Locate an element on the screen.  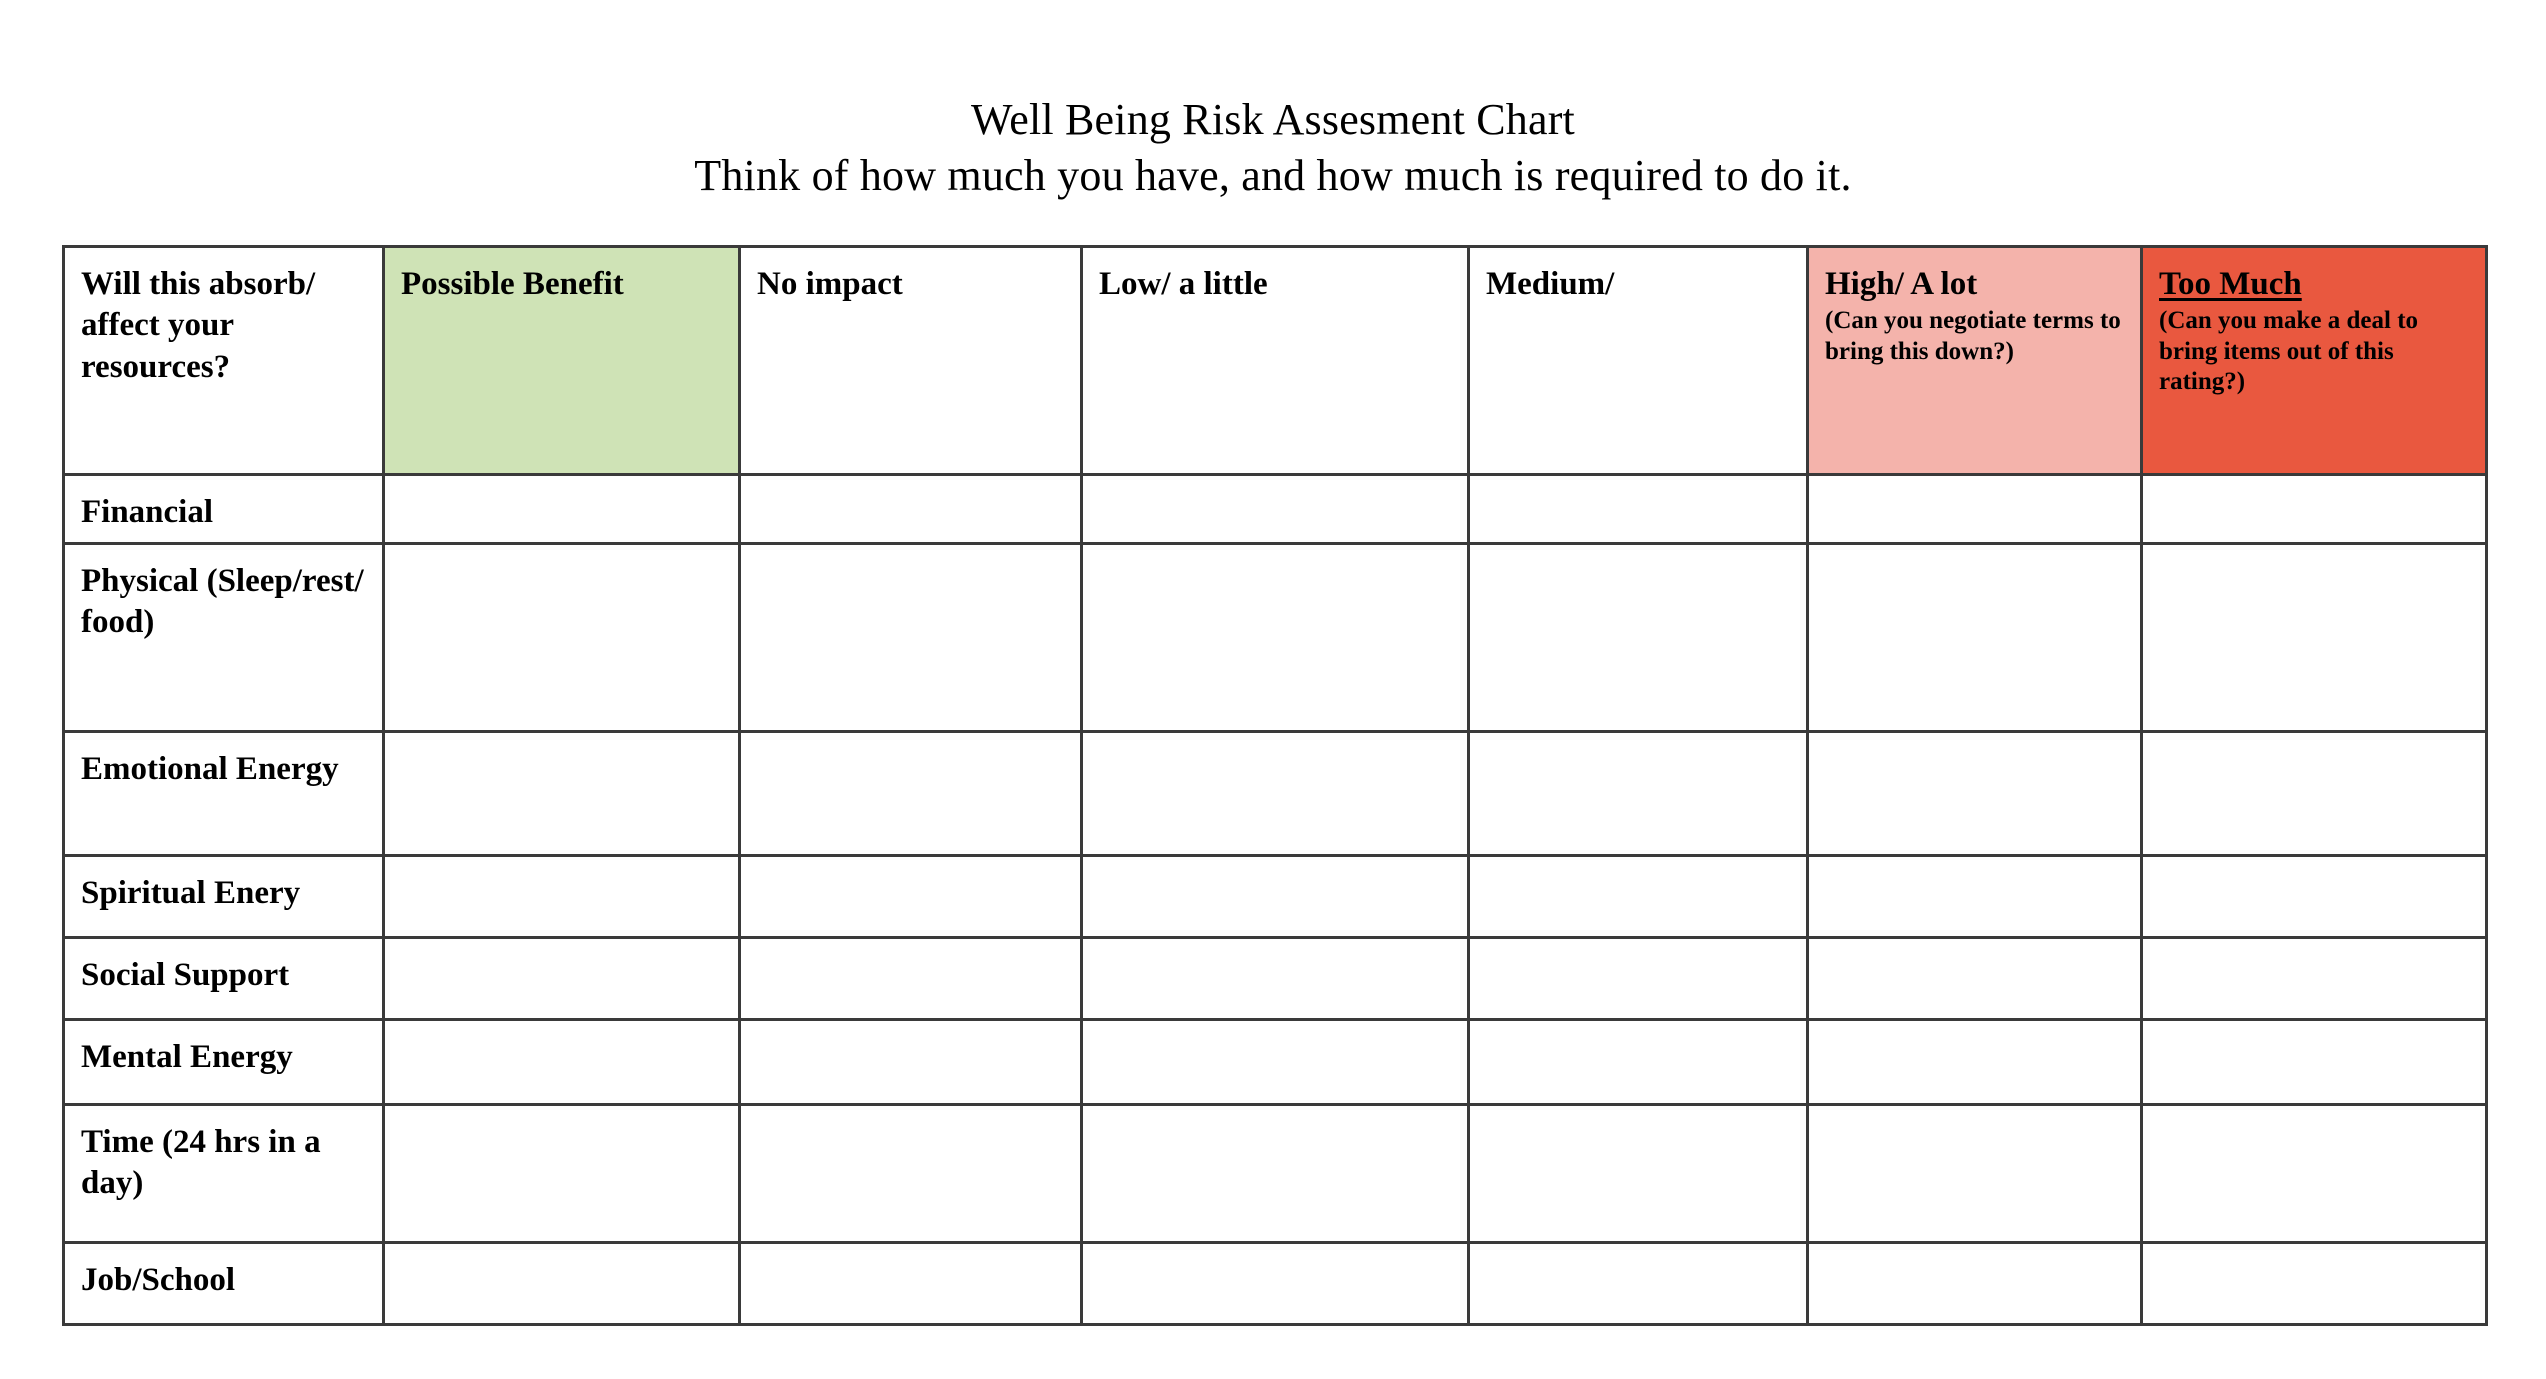
cell-emotional-energy-possible-benefit is located at coordinates (561, 794).